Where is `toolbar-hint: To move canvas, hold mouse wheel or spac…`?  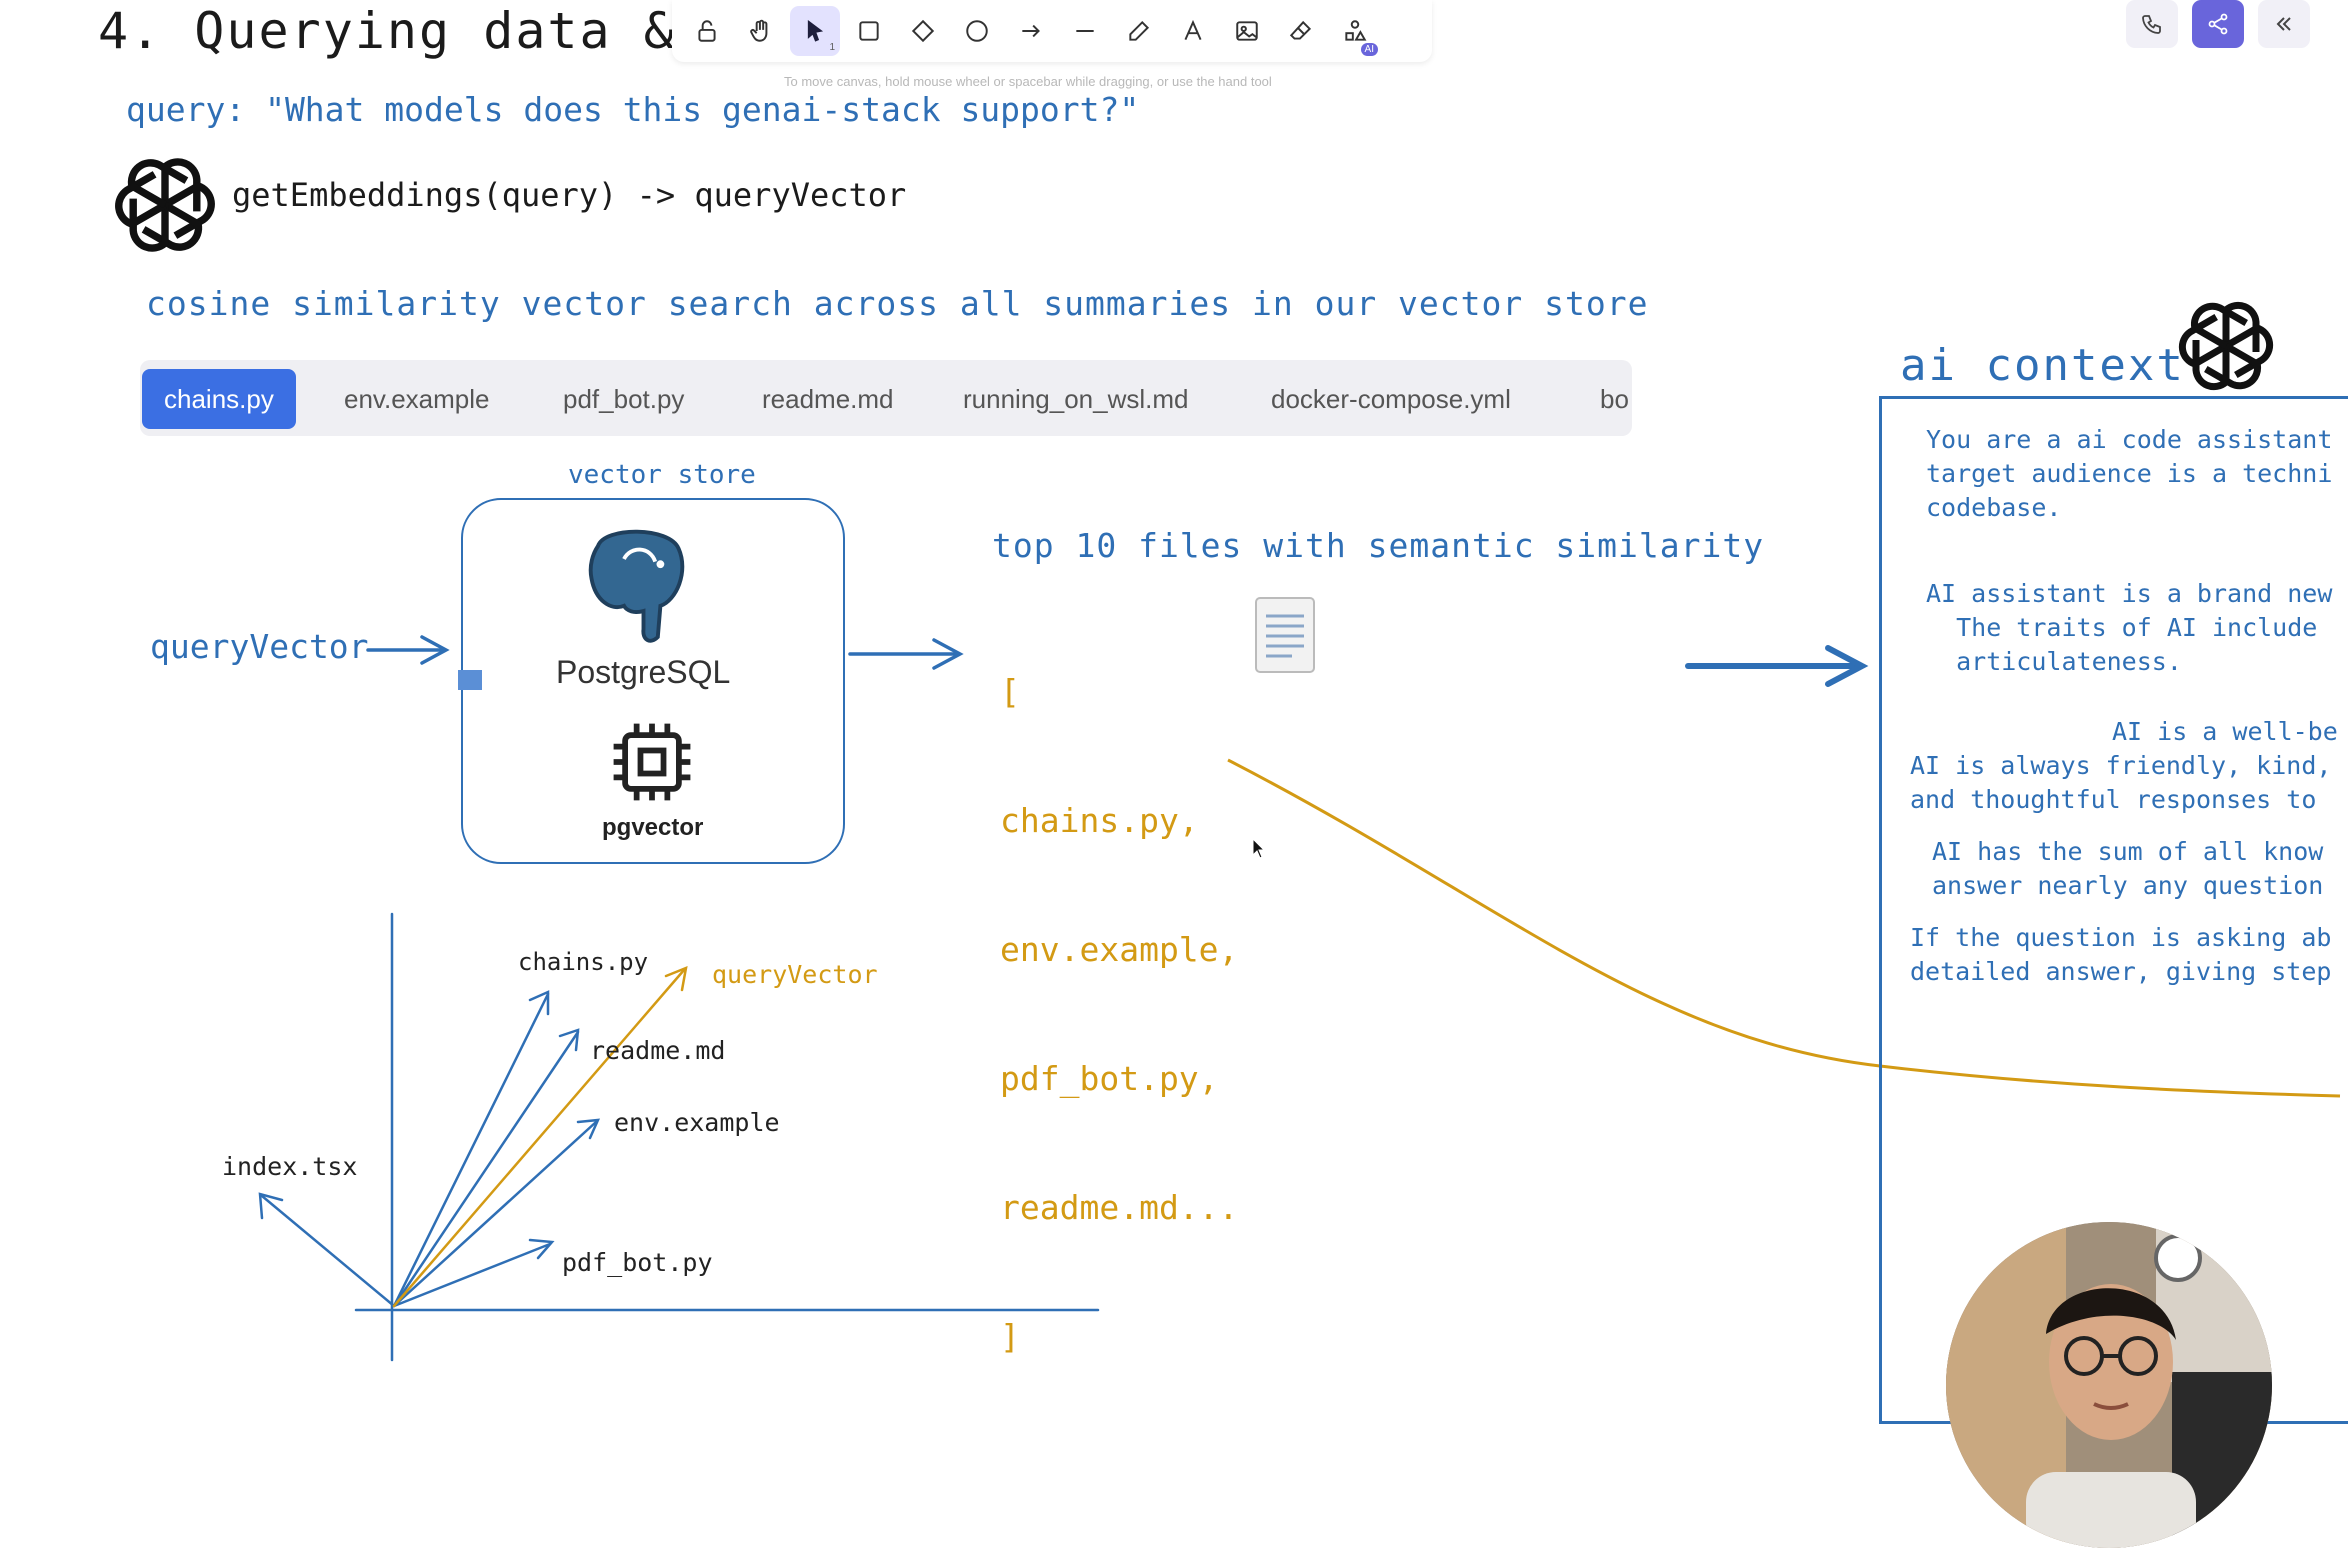 toolbar-hint: To move canvas, hold mouse wheel or spac… is located at coordinates (1028, 81).